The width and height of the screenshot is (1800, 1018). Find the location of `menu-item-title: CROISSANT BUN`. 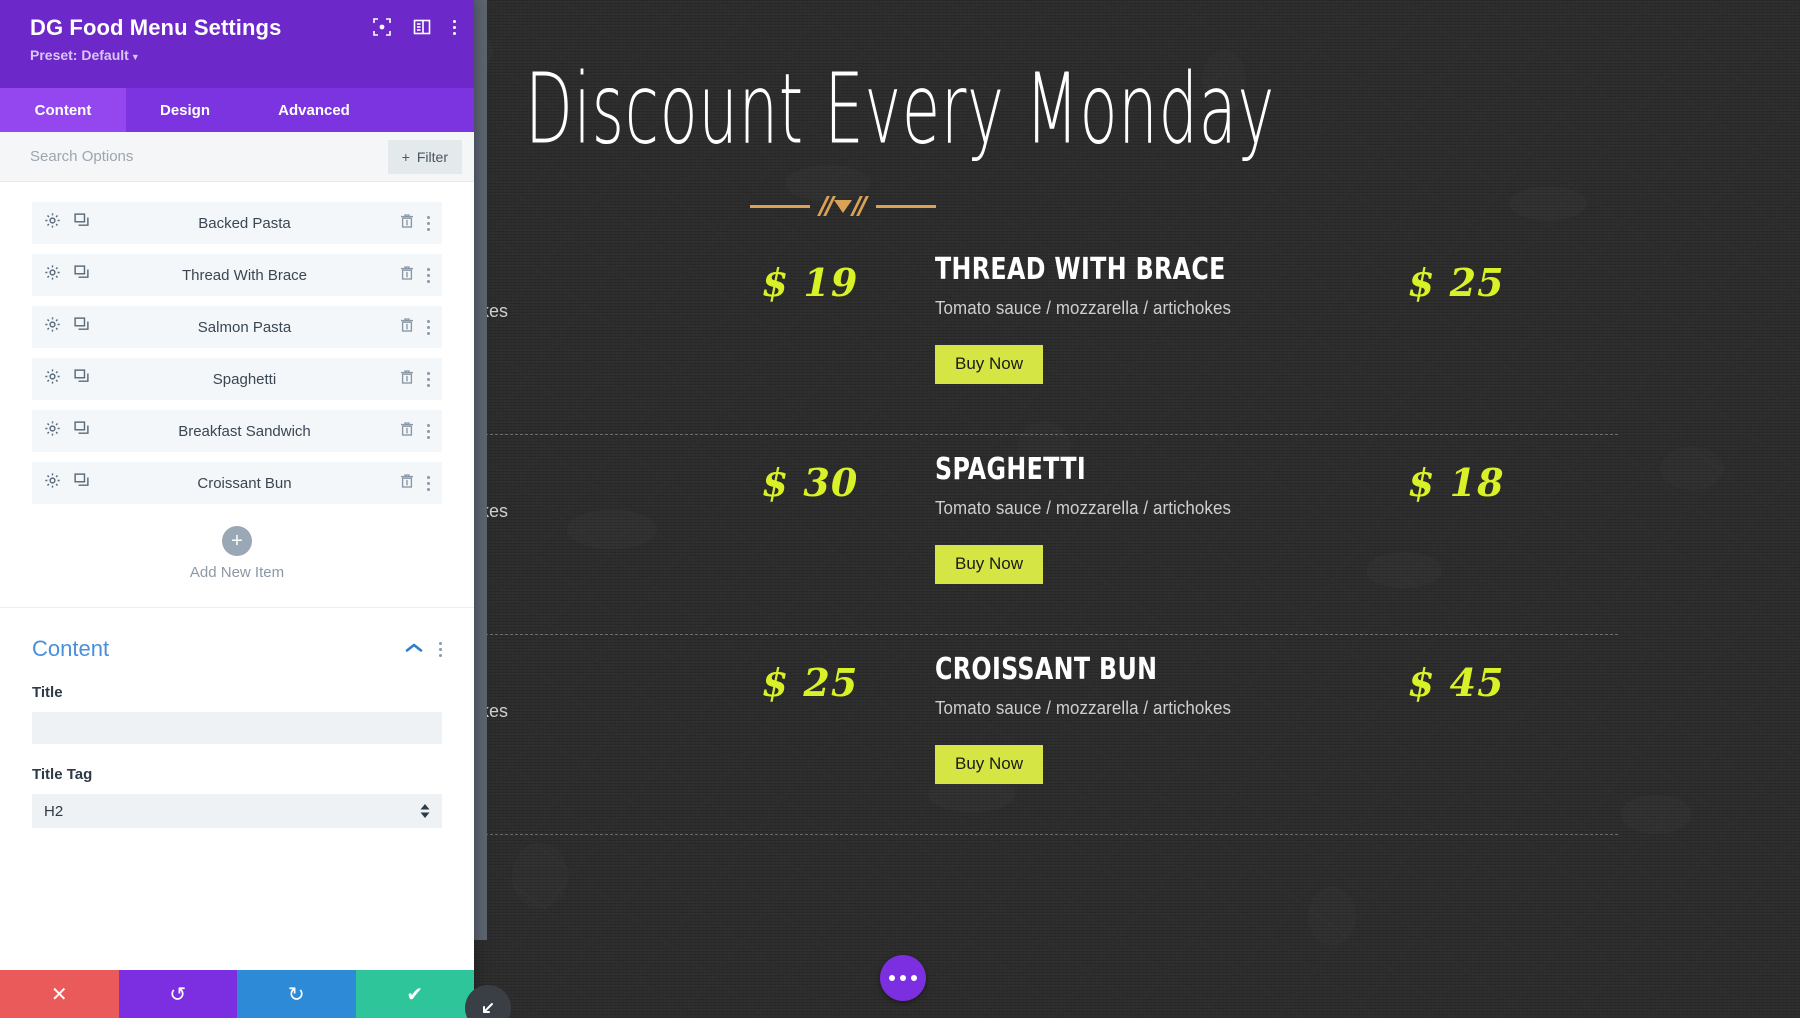

menu-item-title: CROISSANT BUN is located at coordinates (1046, 669).